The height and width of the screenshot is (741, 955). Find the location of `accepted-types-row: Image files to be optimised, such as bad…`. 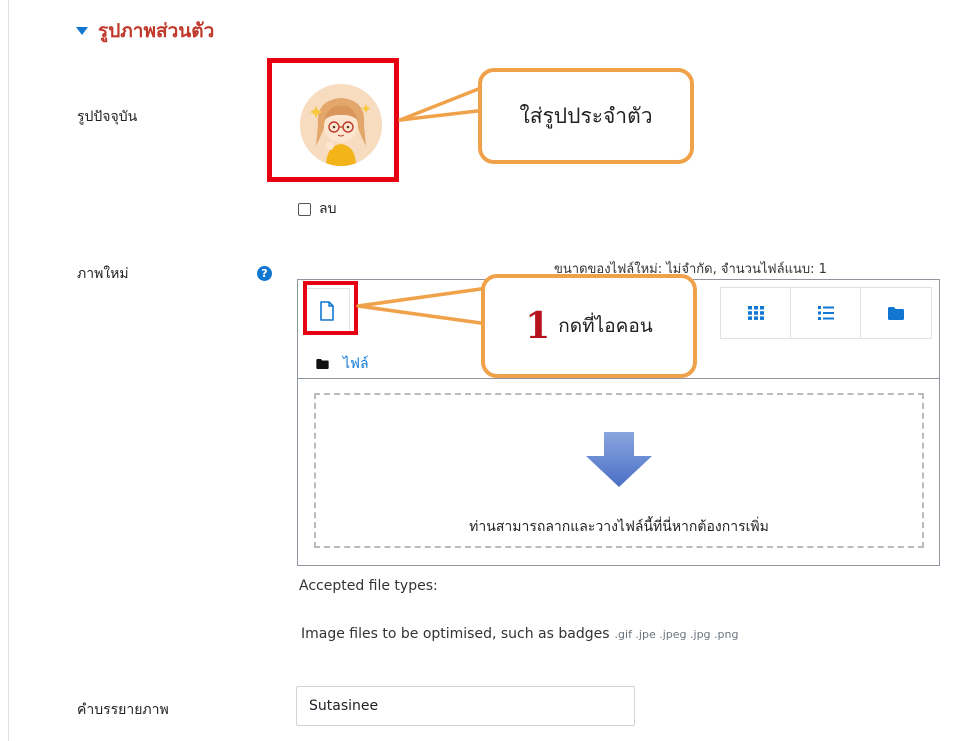

accepted-types-row: Image files to be optimised, such as bad… is located at coordinates (519, 634).